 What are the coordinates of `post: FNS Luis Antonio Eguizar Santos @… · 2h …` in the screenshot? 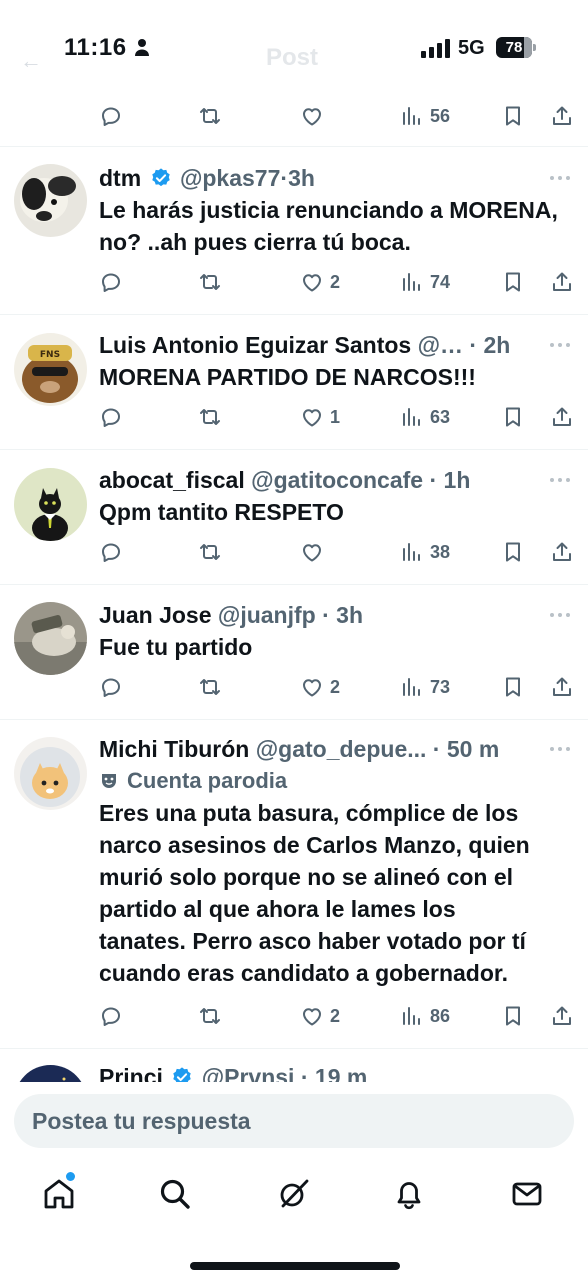 It's located at (294, 382).